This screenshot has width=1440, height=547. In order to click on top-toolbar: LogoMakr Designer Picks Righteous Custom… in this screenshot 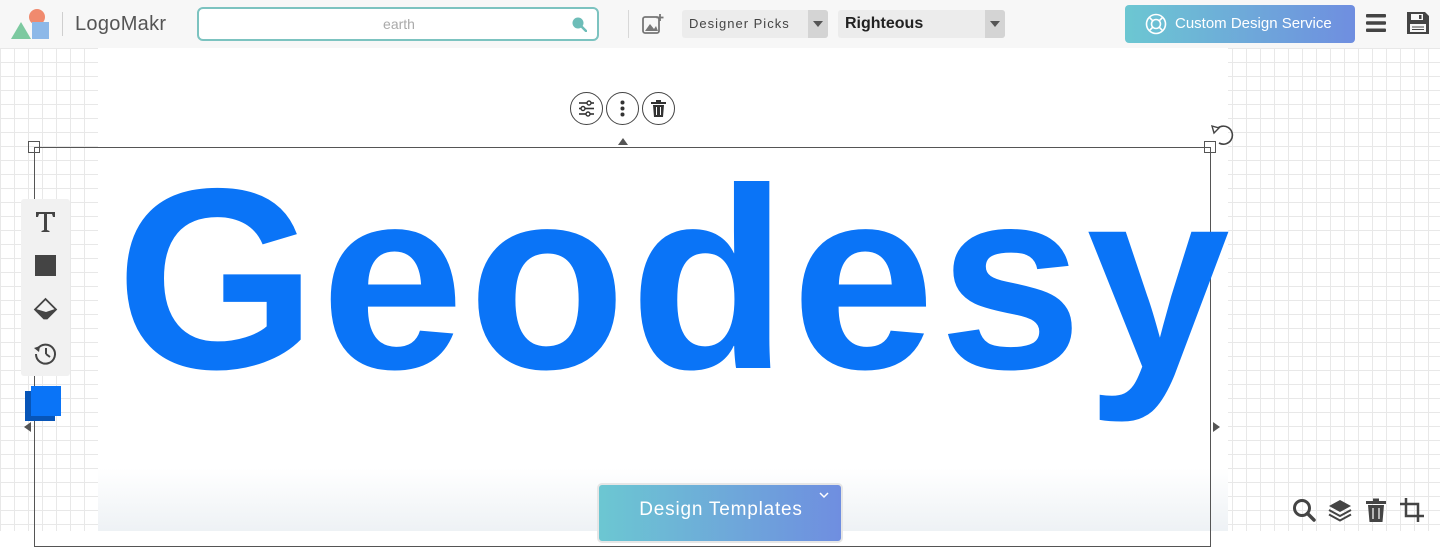, I will do `click(720, 24)`.